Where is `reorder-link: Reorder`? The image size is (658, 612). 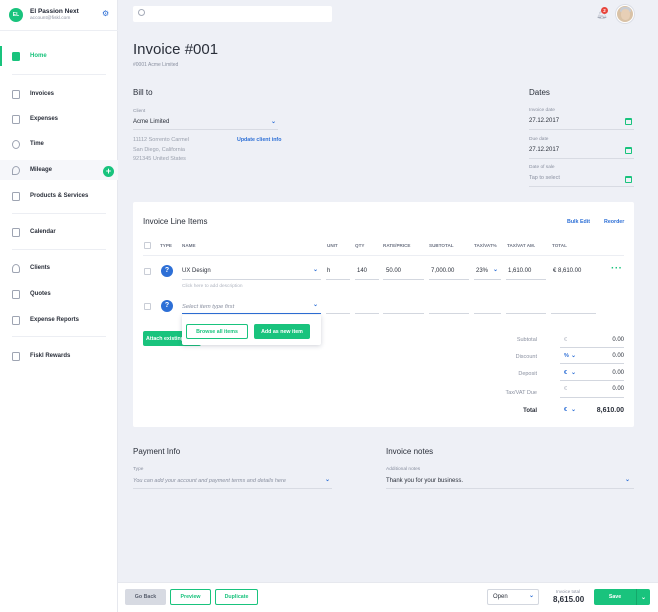 reorder-link: Reorder is located at coordinates (614, 222).